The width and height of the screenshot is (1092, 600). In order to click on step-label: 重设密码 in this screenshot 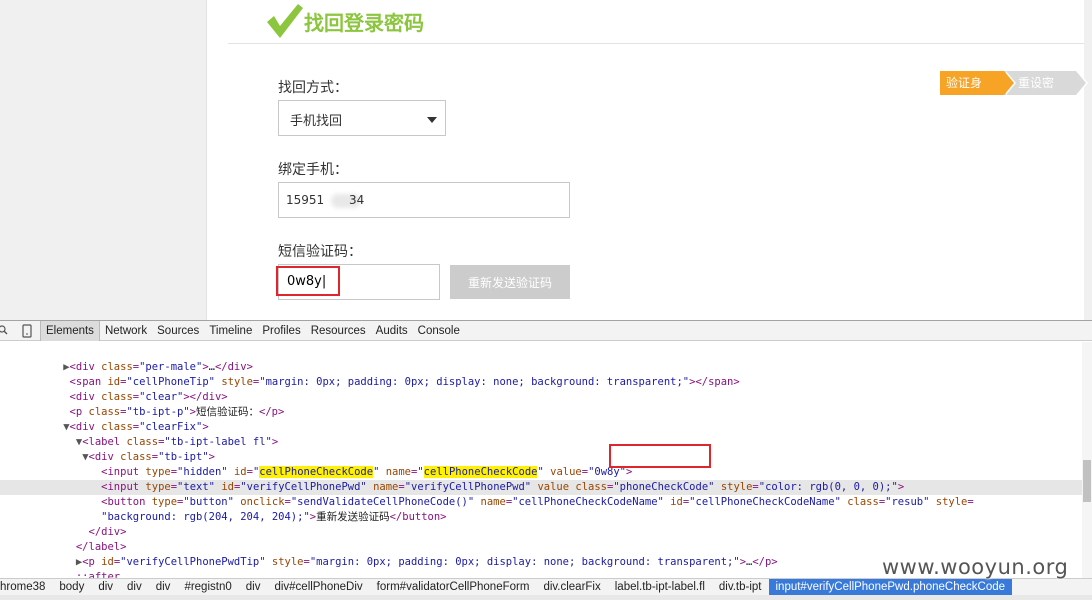, I will do `click(1036, 95)`.